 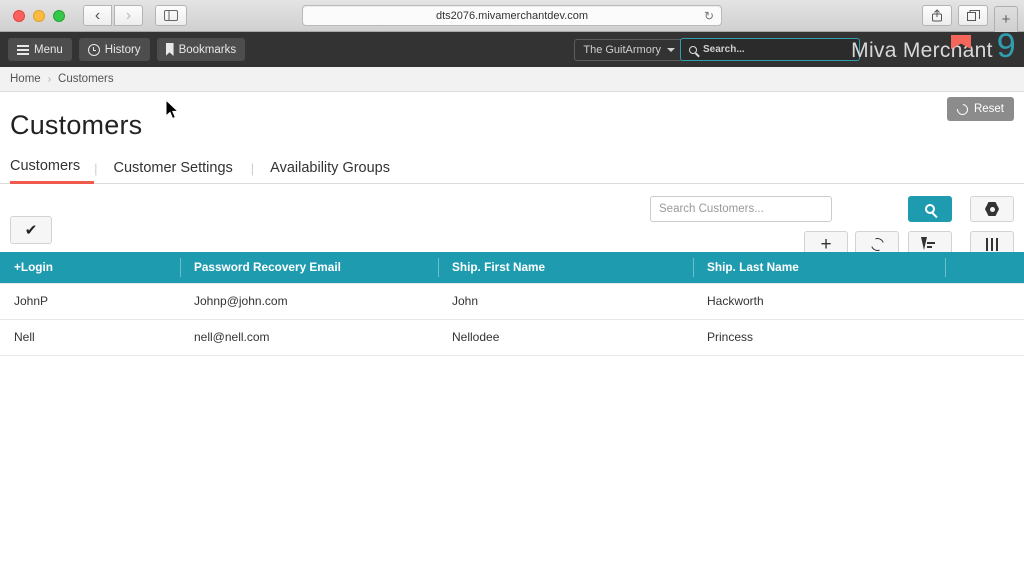 What do you see at coordinates (86, 79) in the screenshot?
I see `breadcrumb-current: Customers` at bounding box center [86, 79].